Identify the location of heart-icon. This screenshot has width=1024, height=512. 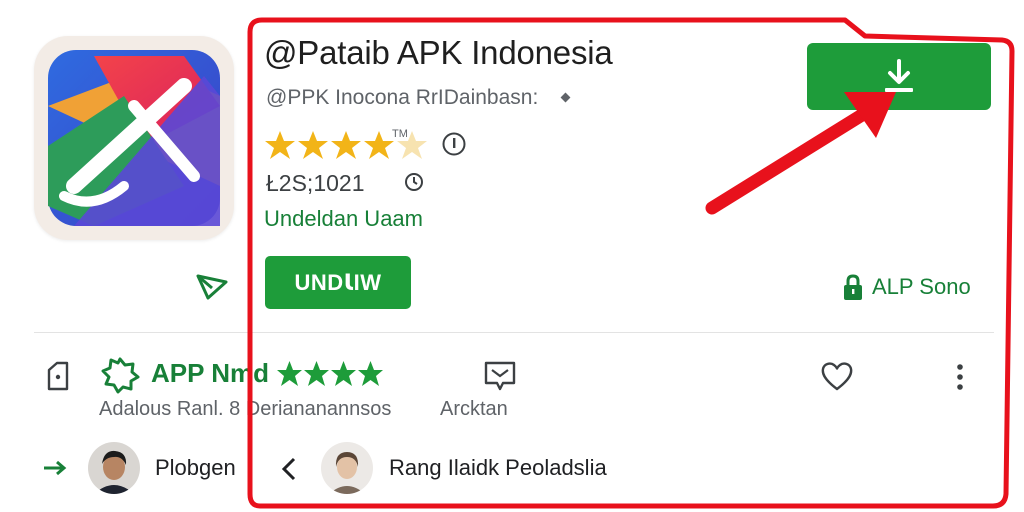
(837, 376).